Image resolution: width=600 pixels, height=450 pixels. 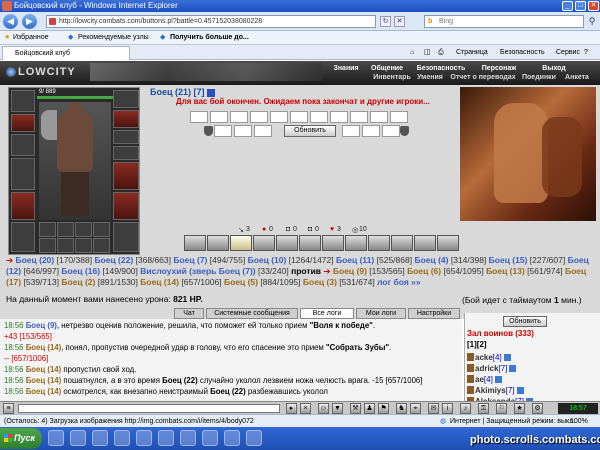 What do you see at coordinates (350, 271) in the screenshot?
I see `fighter-link: Боец (9)` at bounding box center [350, 271].